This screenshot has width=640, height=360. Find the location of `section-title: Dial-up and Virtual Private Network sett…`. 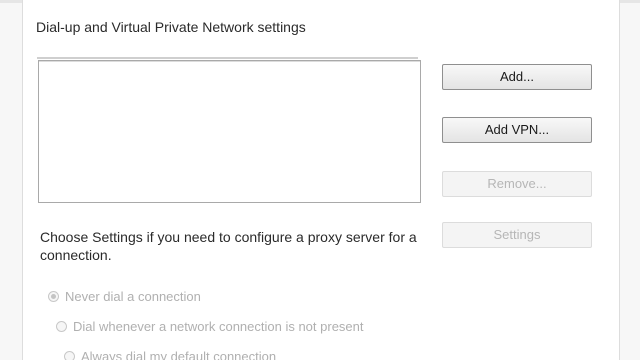

section-title: Dial-up and Virtual Private Network sett… is located at coordinates (171, 27).